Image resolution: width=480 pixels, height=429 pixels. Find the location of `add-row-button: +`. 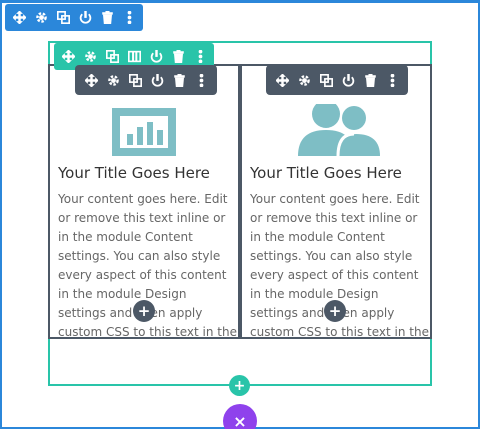

add-row-button: + is located at coordinates (239, 385).